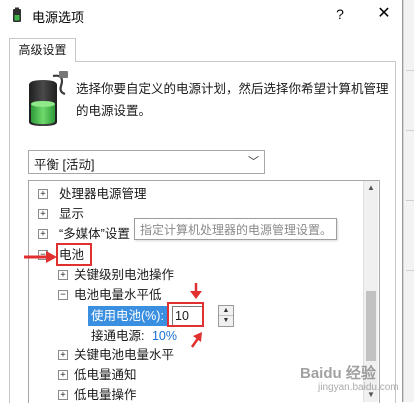  Describe the element at coordinates (340, 14) in the screenshot. I see `help-icon: ?` at that location.